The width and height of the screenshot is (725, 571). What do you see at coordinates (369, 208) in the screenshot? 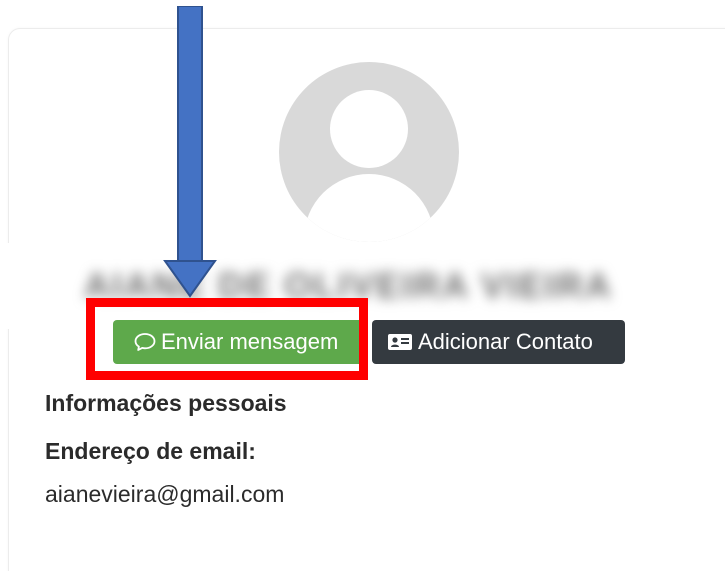
I see `avatar-body-shape` at bounding box center [369, 208].